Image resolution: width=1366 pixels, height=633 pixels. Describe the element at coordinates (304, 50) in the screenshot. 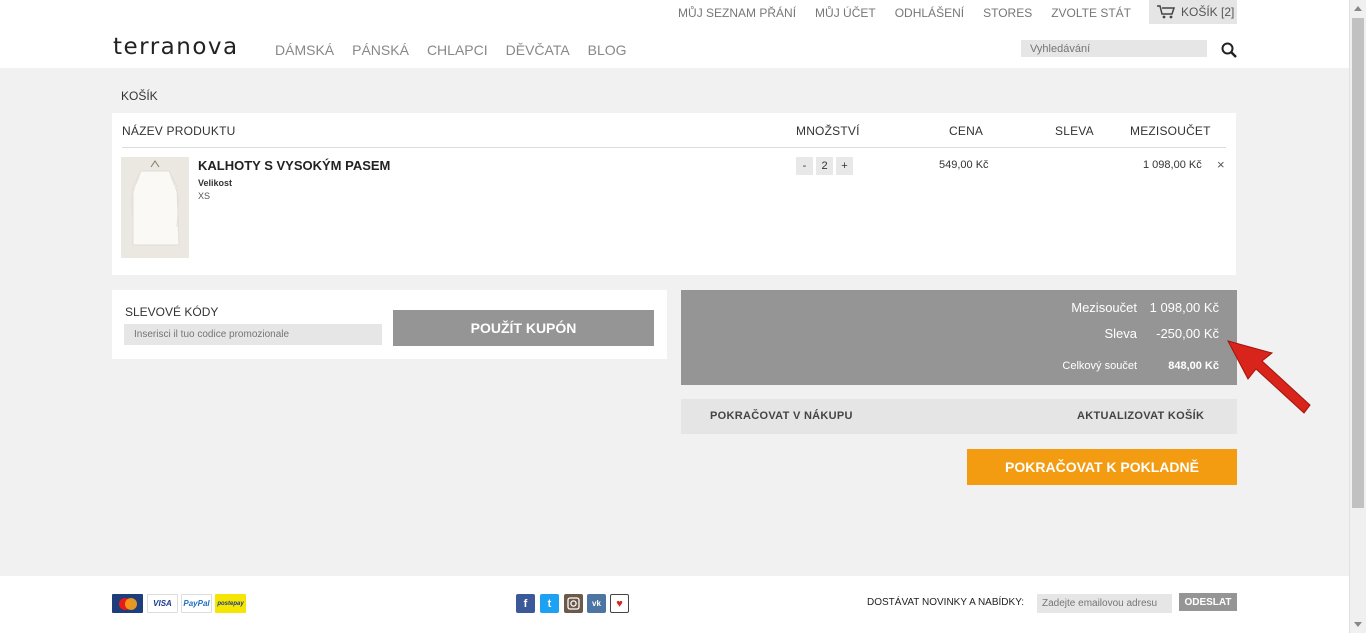

I see `nav-women: DÁMSKÁ` at that location.